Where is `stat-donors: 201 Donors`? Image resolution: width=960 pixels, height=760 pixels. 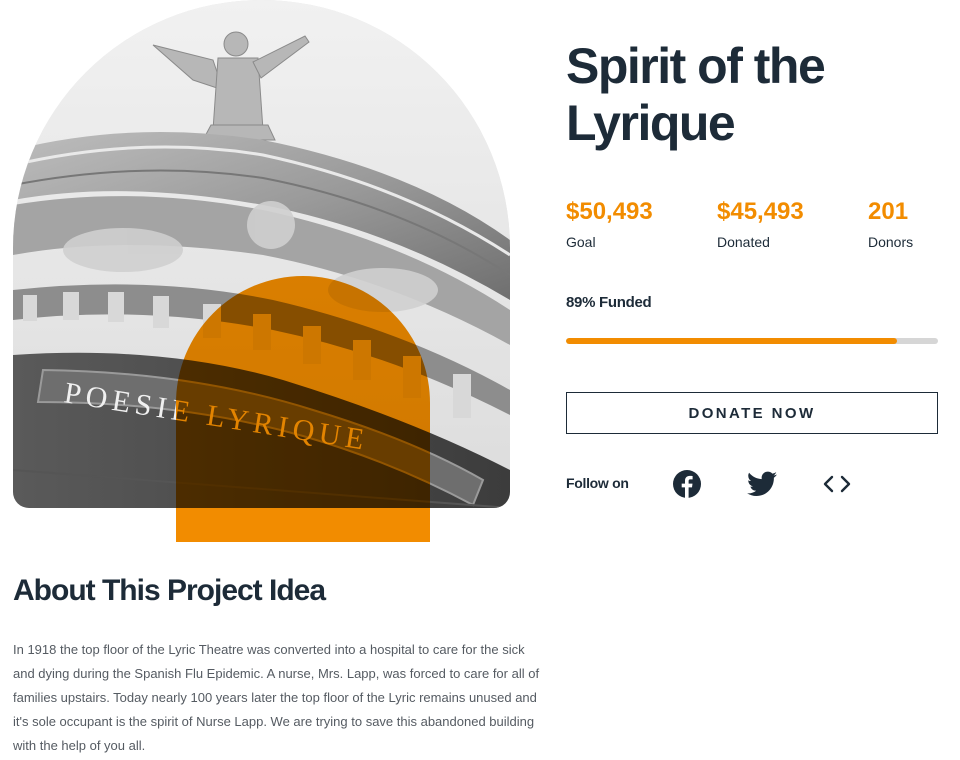
stat-donors: 201 Donors is located at coordinates (890, 224).